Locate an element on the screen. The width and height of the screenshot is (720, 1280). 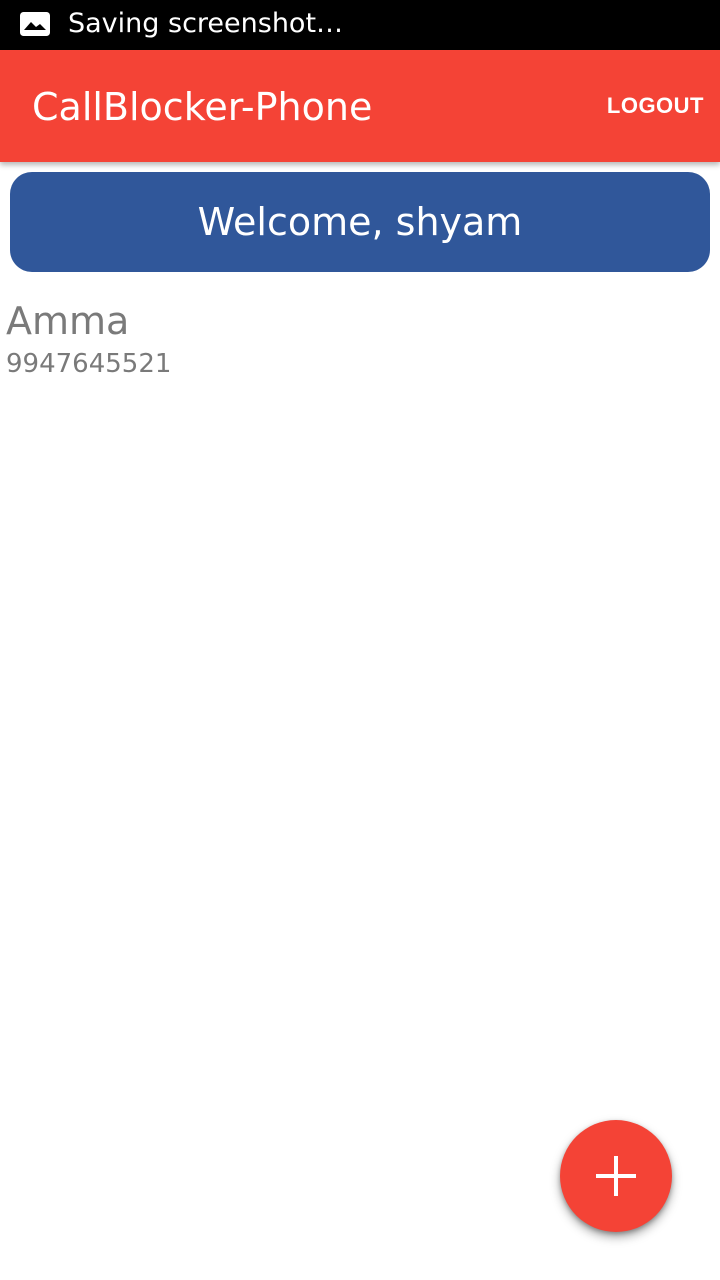
app-title: CallBlocker-Phone is located at coordinates (202, 107).